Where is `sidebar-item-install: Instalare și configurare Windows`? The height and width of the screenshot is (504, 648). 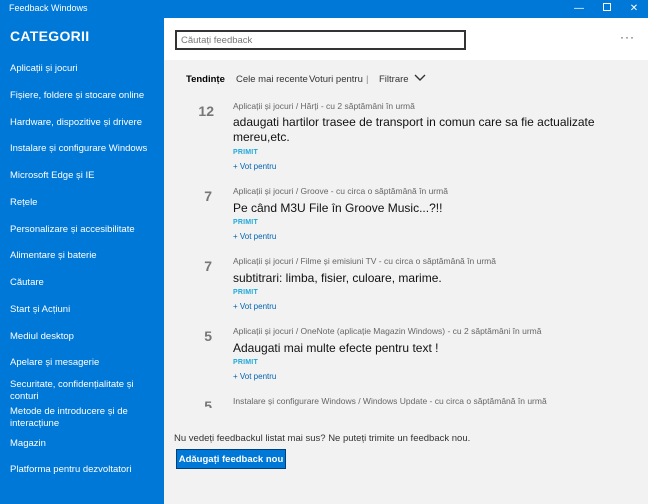
sidebar-item-install: Instalare și configurare Windows is located at coordinates (84, 149).